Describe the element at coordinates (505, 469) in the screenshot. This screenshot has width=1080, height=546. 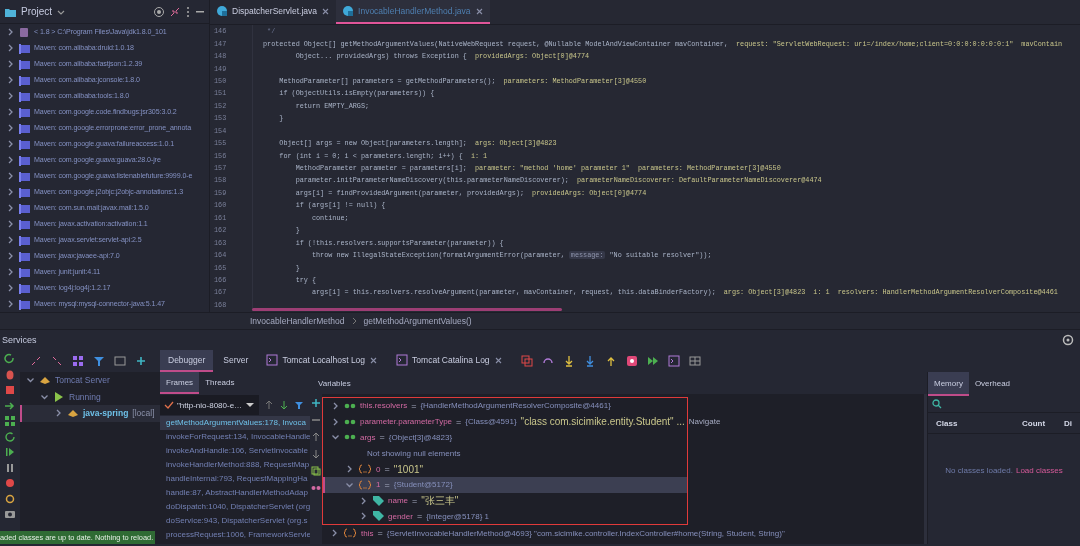
I see `variable-row: 0 = "1001"` at that location.